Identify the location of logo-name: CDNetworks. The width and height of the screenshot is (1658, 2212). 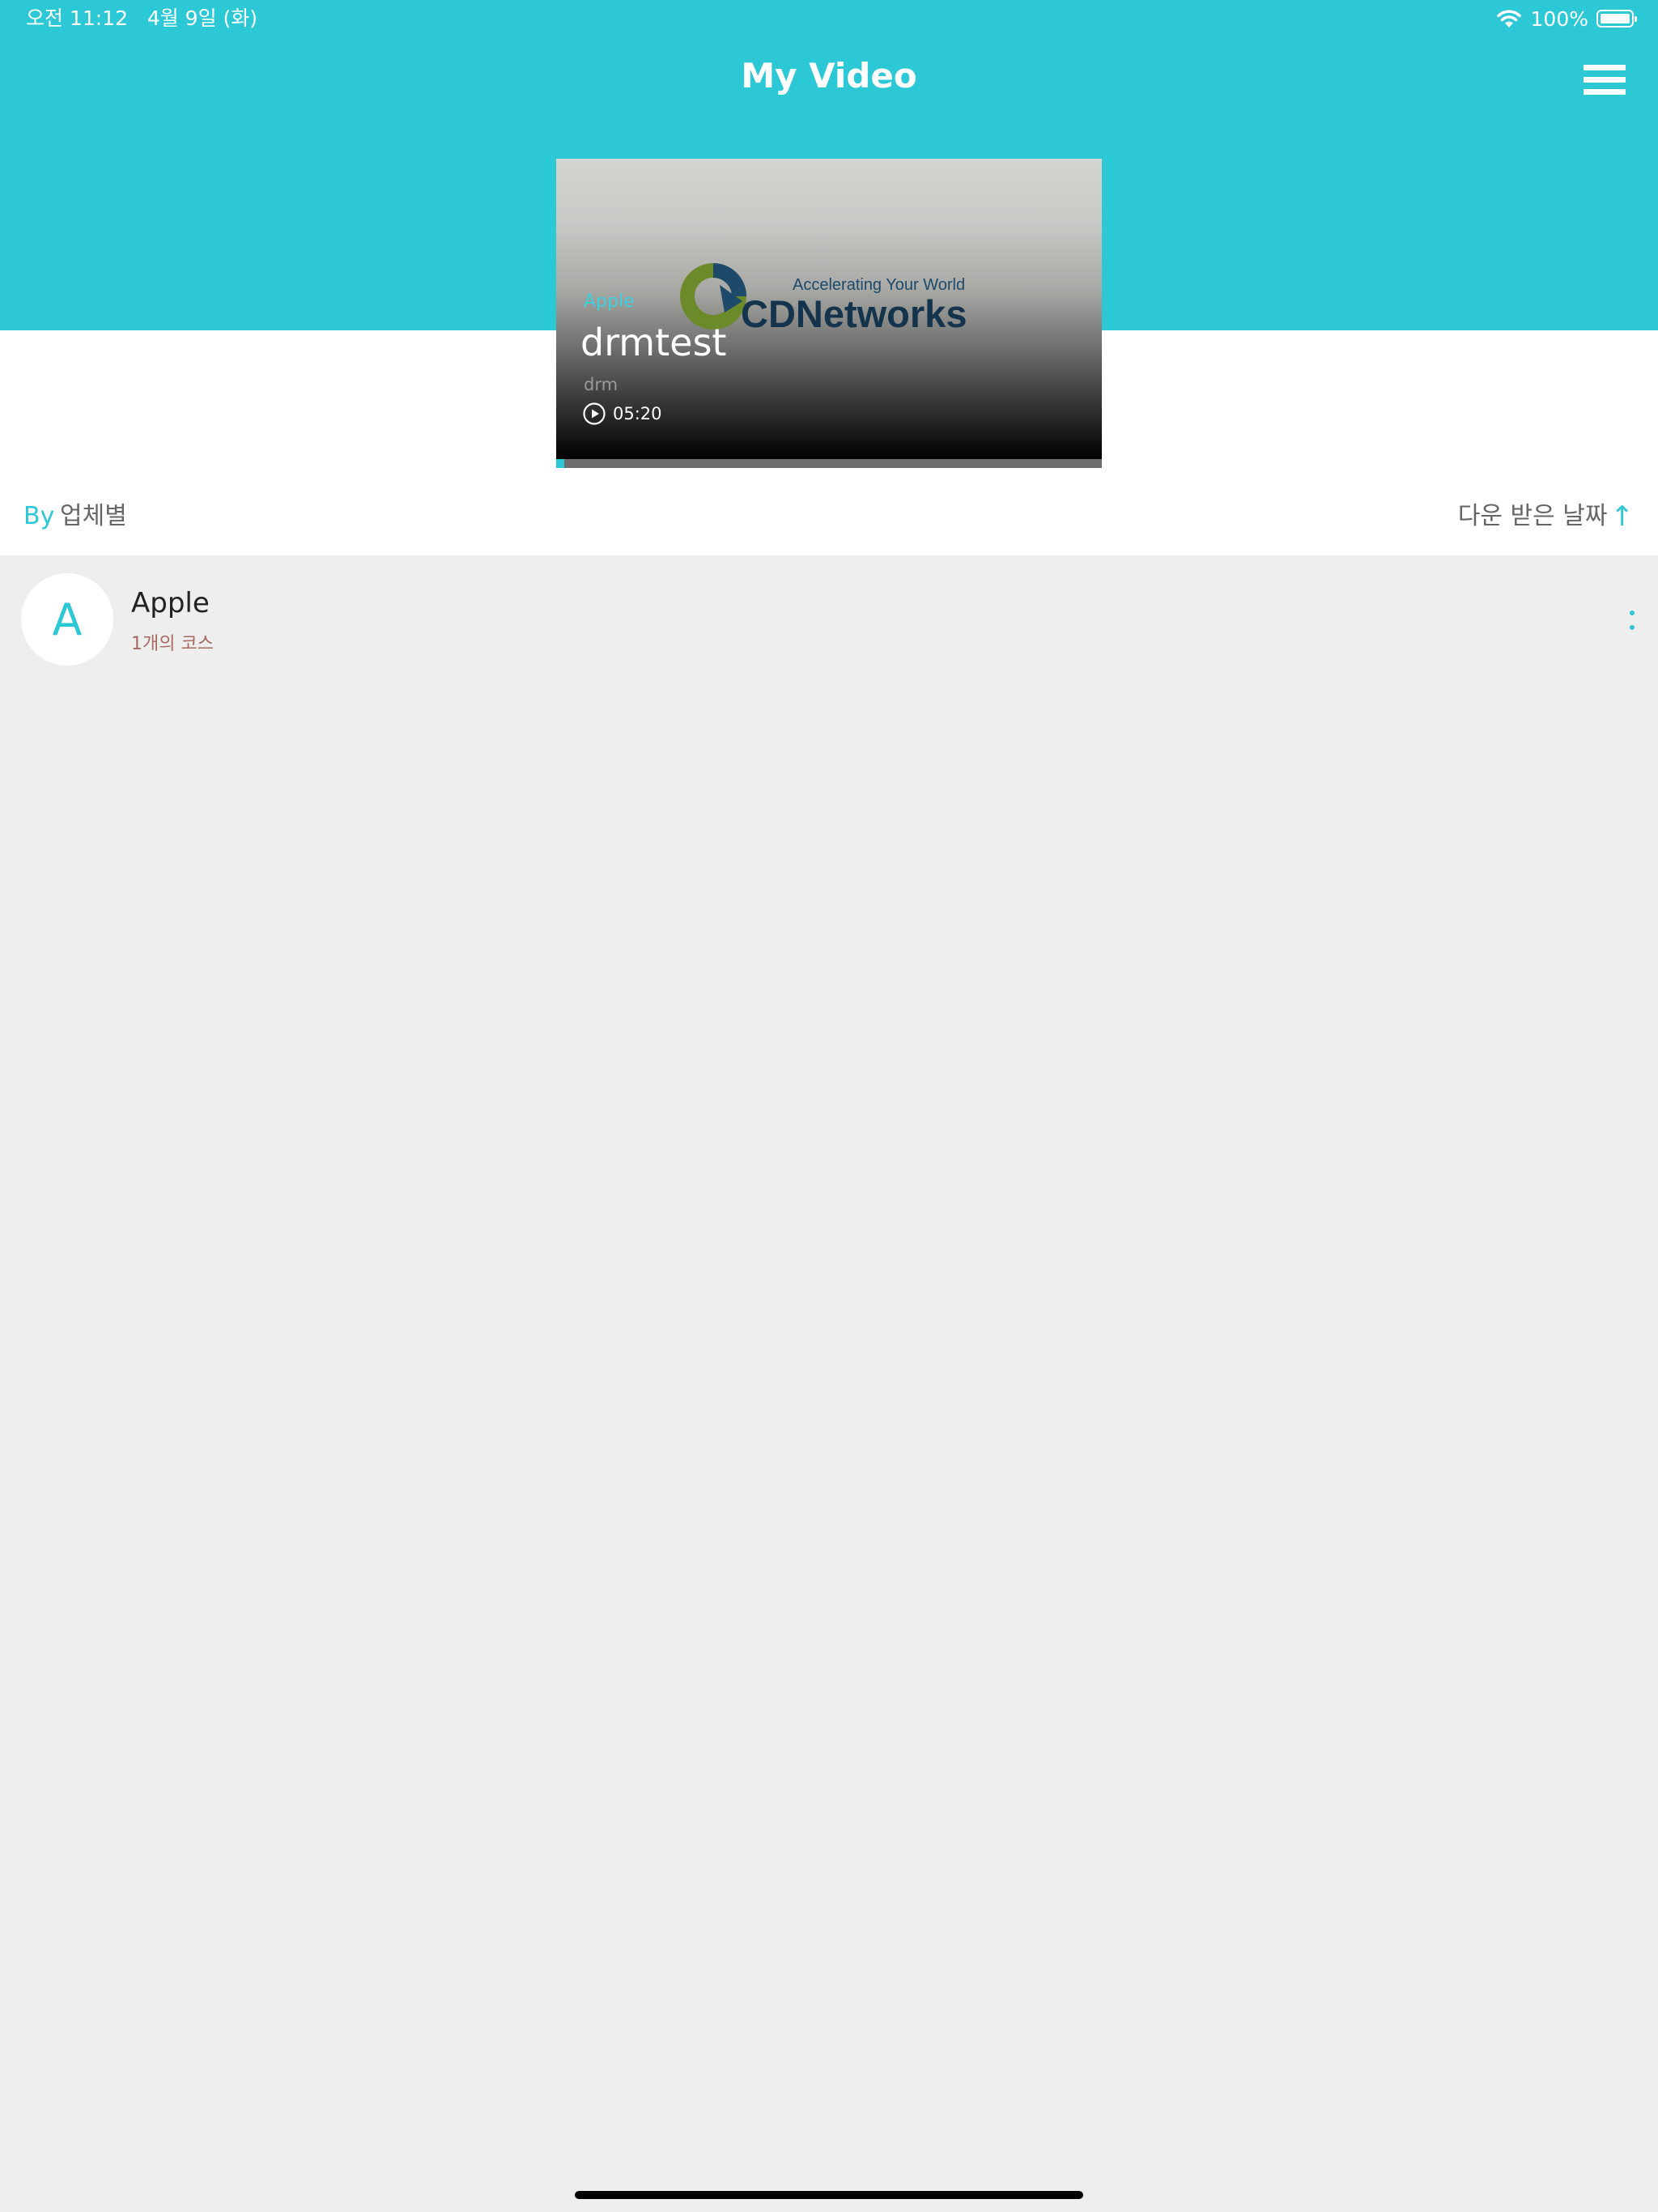
(854, 314).